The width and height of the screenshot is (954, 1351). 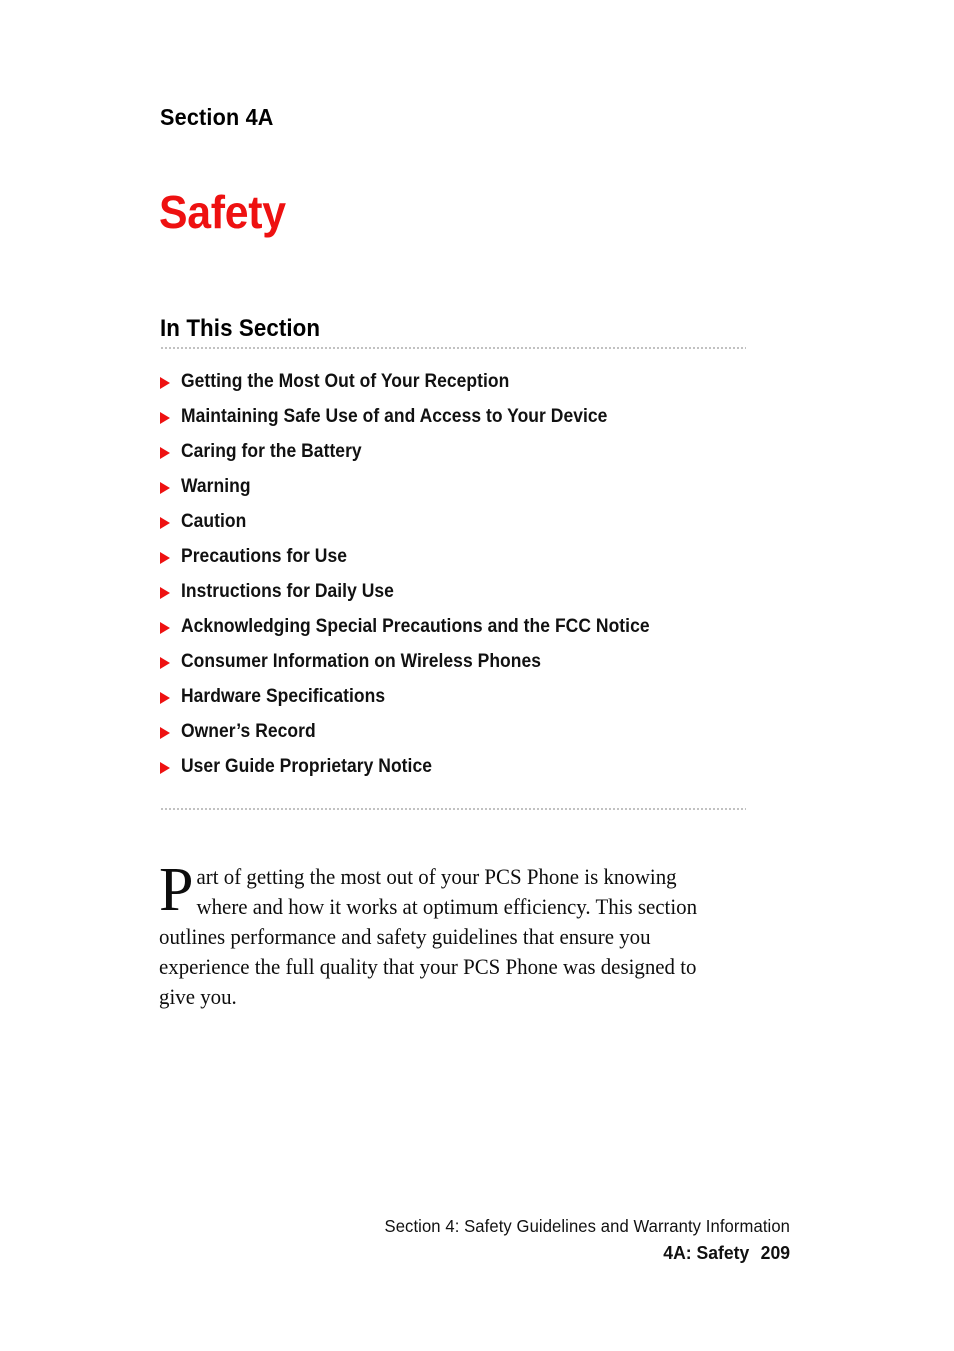 I want to click on list-item: Instructions for Daily Use, so click(x=470, y=597).